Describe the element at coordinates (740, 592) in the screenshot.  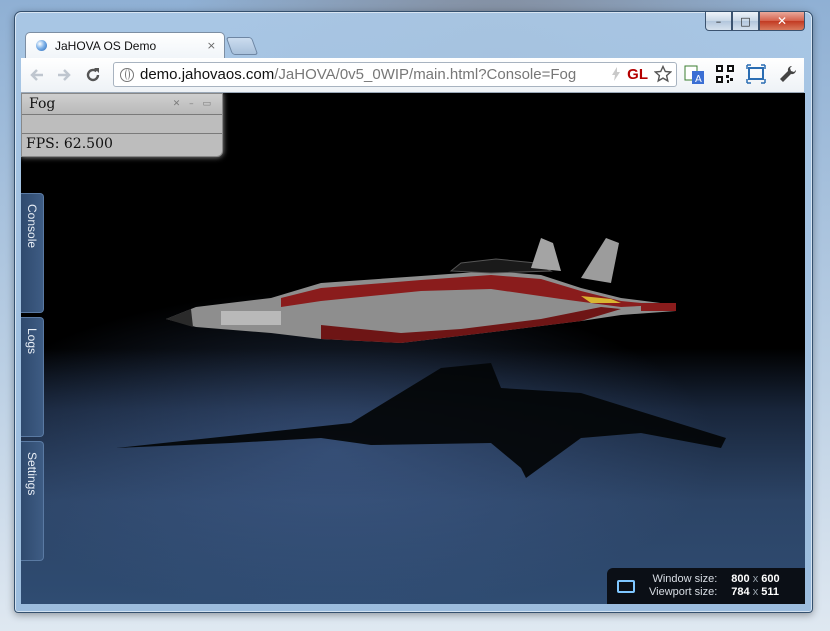
I see `viewport-width: 784` at that location.